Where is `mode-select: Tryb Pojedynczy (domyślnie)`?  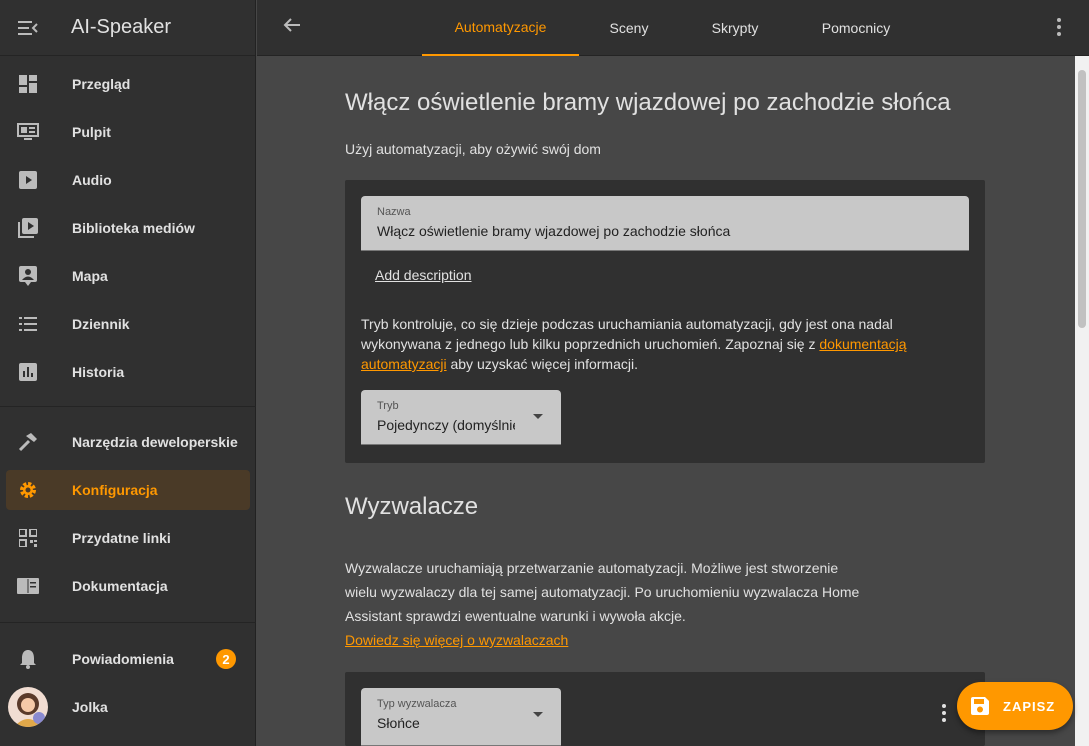 mode-select: Tryb Pojedynczy (domyślnie) is located at coordinates (461, 417).